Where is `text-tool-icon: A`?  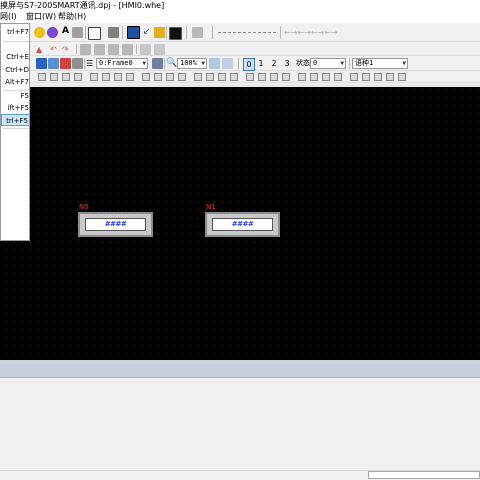 text-tool-icon: A is located at coordinates (65, 31).